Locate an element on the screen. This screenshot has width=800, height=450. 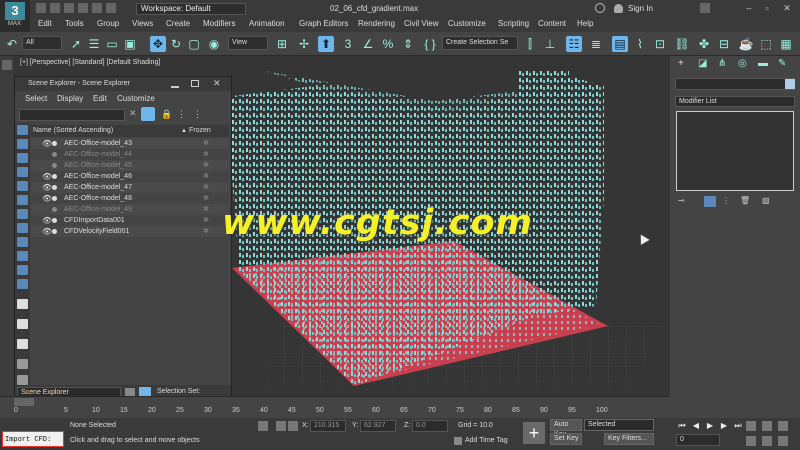
spacewarps-filter-icon is located at coordinates (22, 214).